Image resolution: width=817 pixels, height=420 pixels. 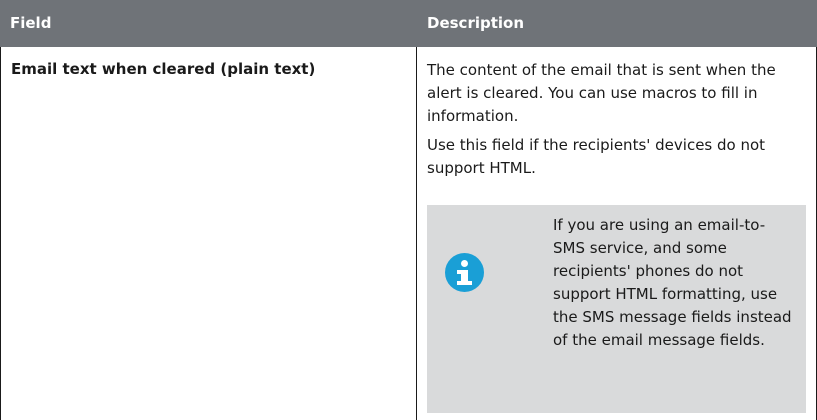 What do you see at coordinates (163, 69) in the screenshot?
I see `field-name: Email text when cleared (plain text)` at bounding box center [163, 69].